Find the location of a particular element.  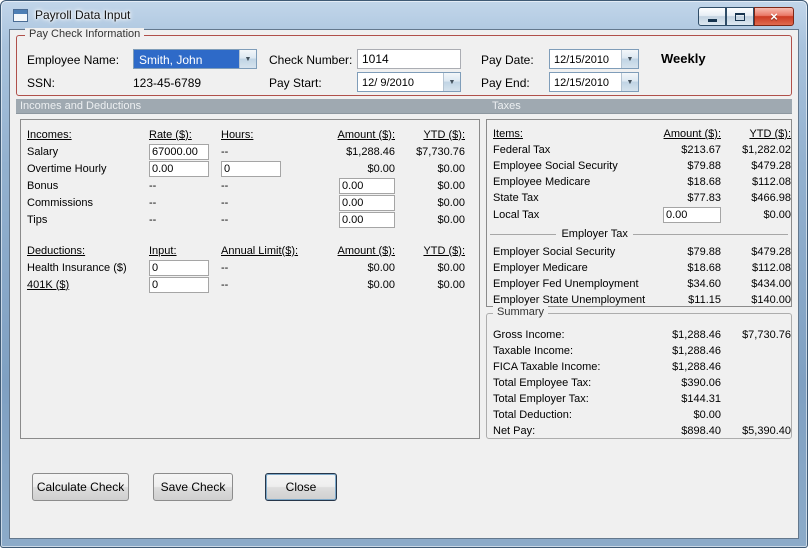

window-close-button: × is located at coordinates (774, 16).